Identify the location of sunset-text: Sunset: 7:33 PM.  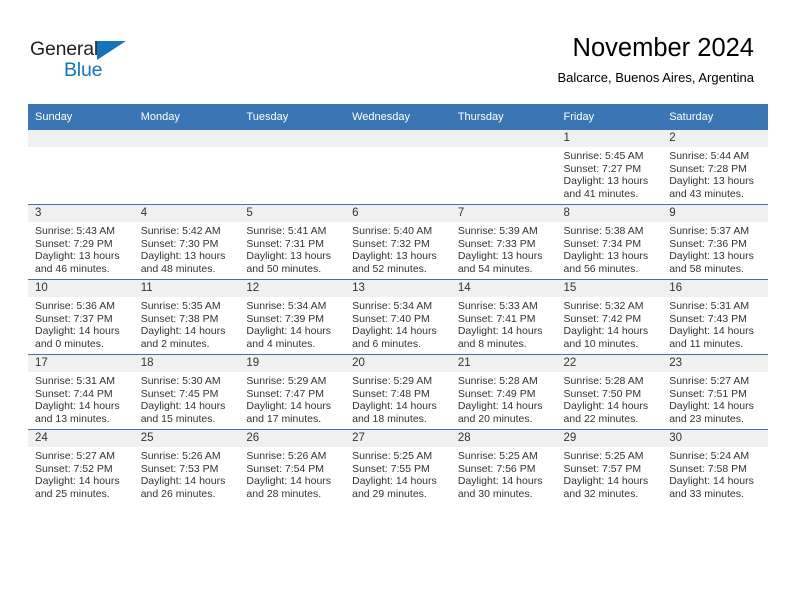
(496, 243).